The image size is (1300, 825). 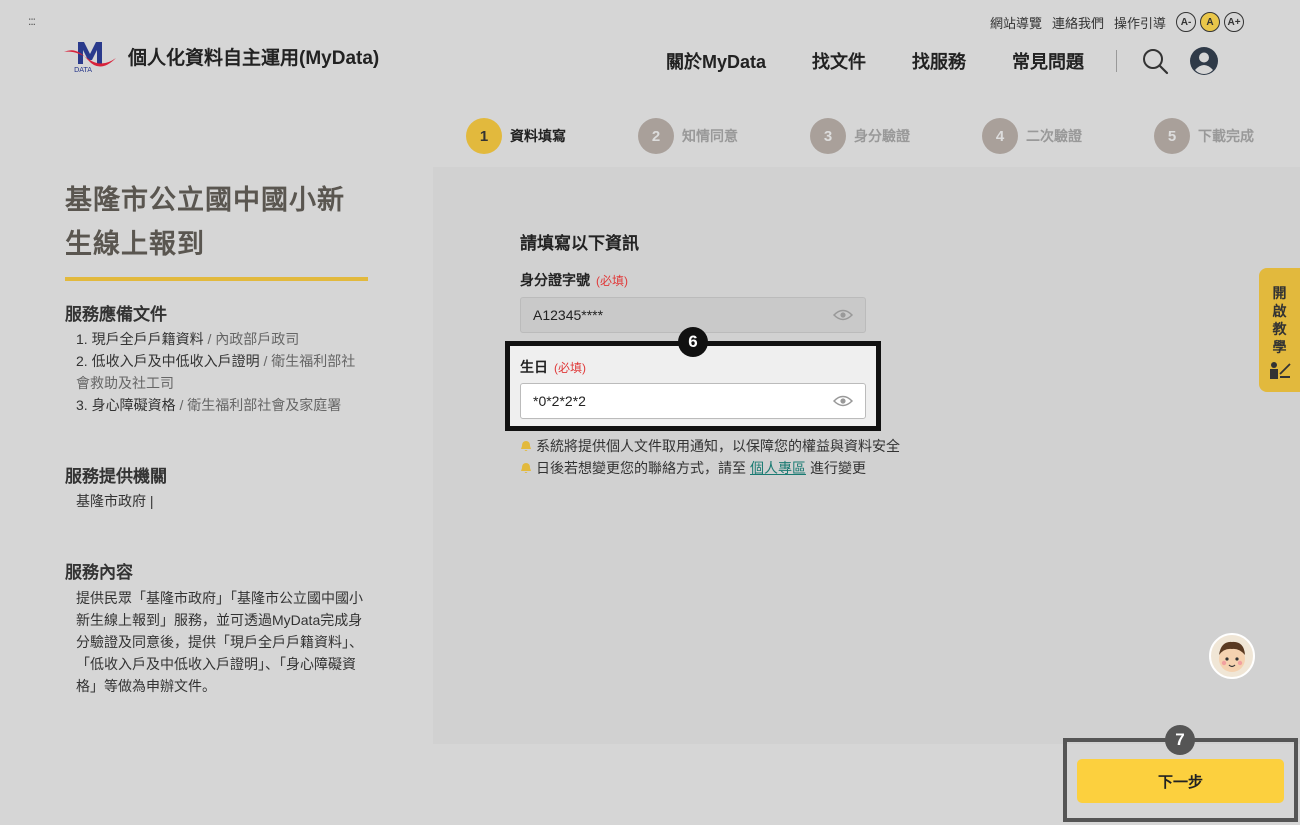 What do you see at coordinates (1054, 136) in the screenshot?
I see `step-label: 二次驗證` at bounding box center [1054, 136].